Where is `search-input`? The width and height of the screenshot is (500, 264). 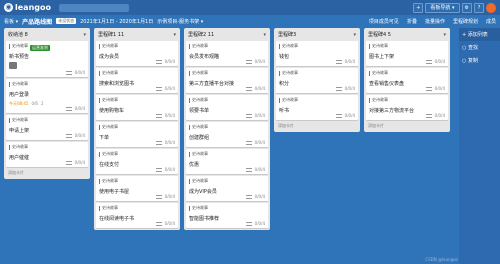 search-input is located at coordinates (93, 7).